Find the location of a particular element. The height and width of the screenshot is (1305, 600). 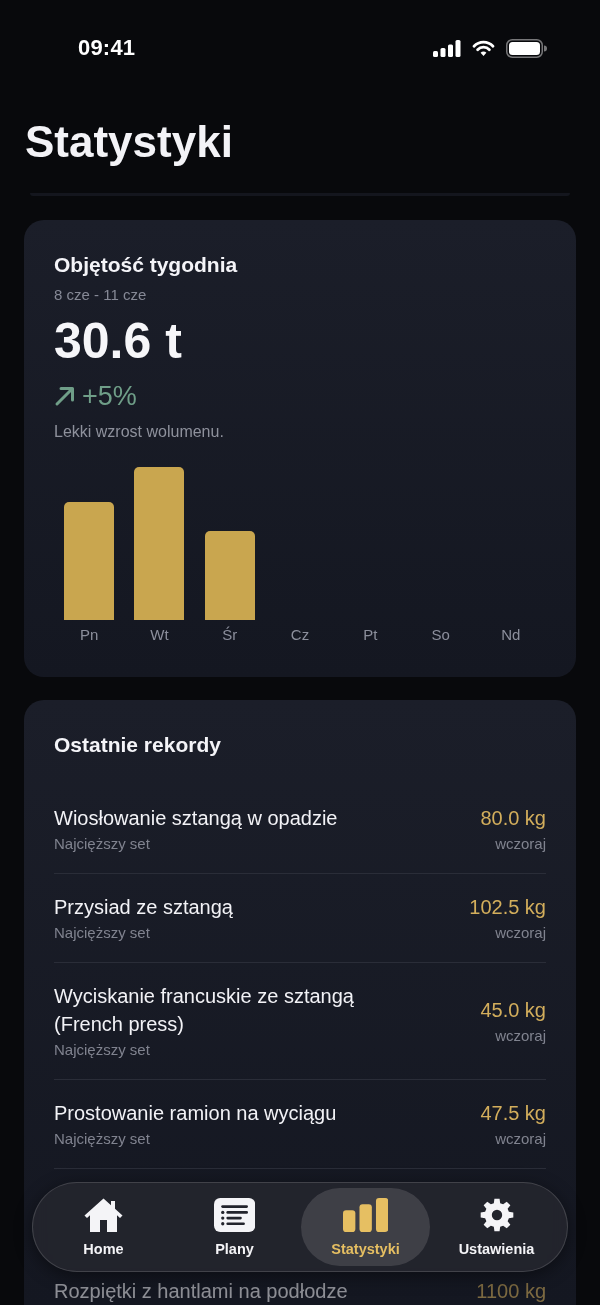

record-value: 45.0 kg is located at coordinates (513, 1010).